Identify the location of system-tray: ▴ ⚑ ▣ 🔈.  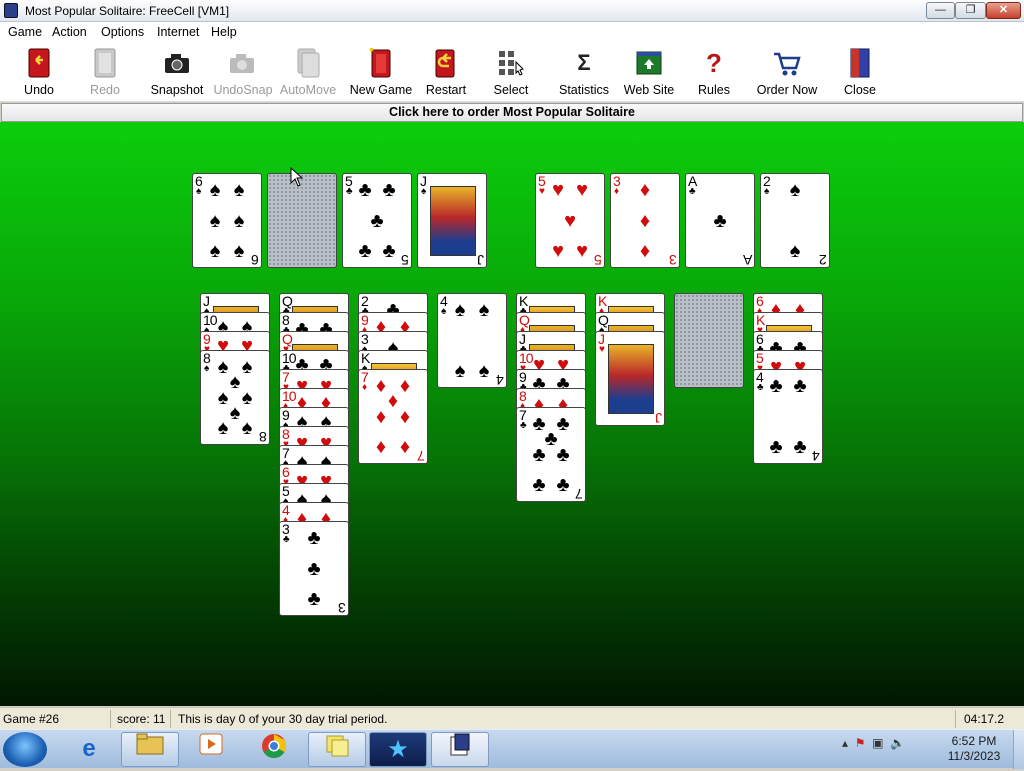
(873, 743).